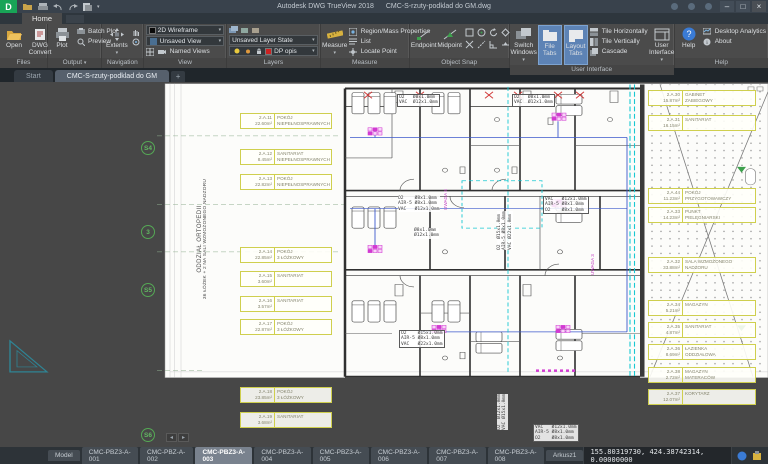 This screenshot has height=464, width=768. Describe the element at coordinates (112, 76) in the screenshot. I see `file-tab-document: CMC-S-rzuty-podklad do GM` at that location.